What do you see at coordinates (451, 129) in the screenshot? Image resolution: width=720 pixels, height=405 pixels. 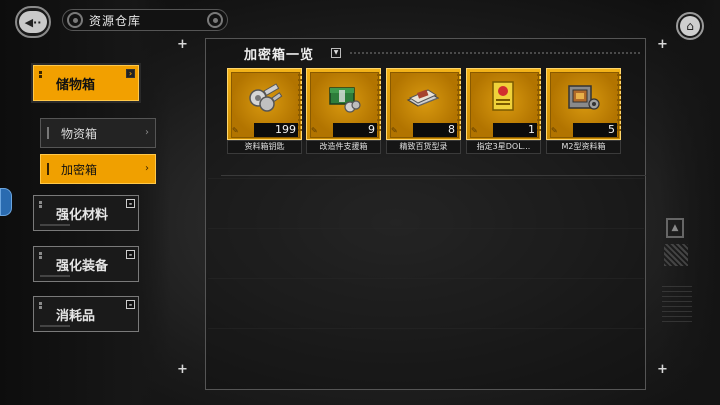 I see `item-count: 8` at bounding box center [451, 129].